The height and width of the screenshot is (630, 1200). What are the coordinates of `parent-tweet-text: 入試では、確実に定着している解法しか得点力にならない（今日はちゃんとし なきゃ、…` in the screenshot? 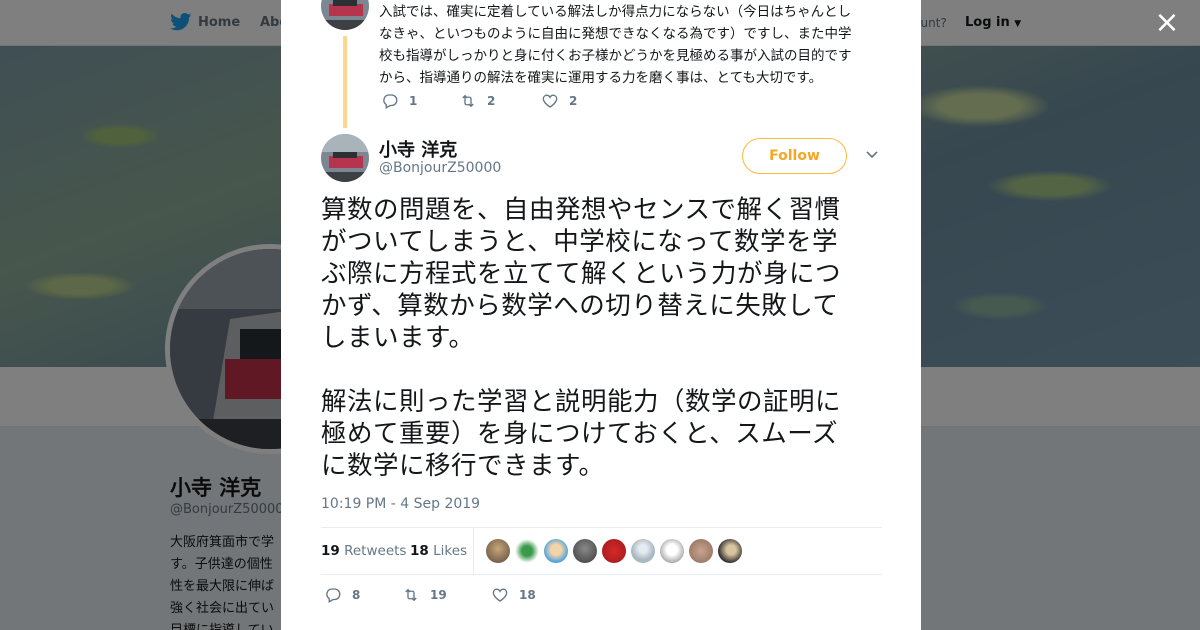 It's located at (629, 45).